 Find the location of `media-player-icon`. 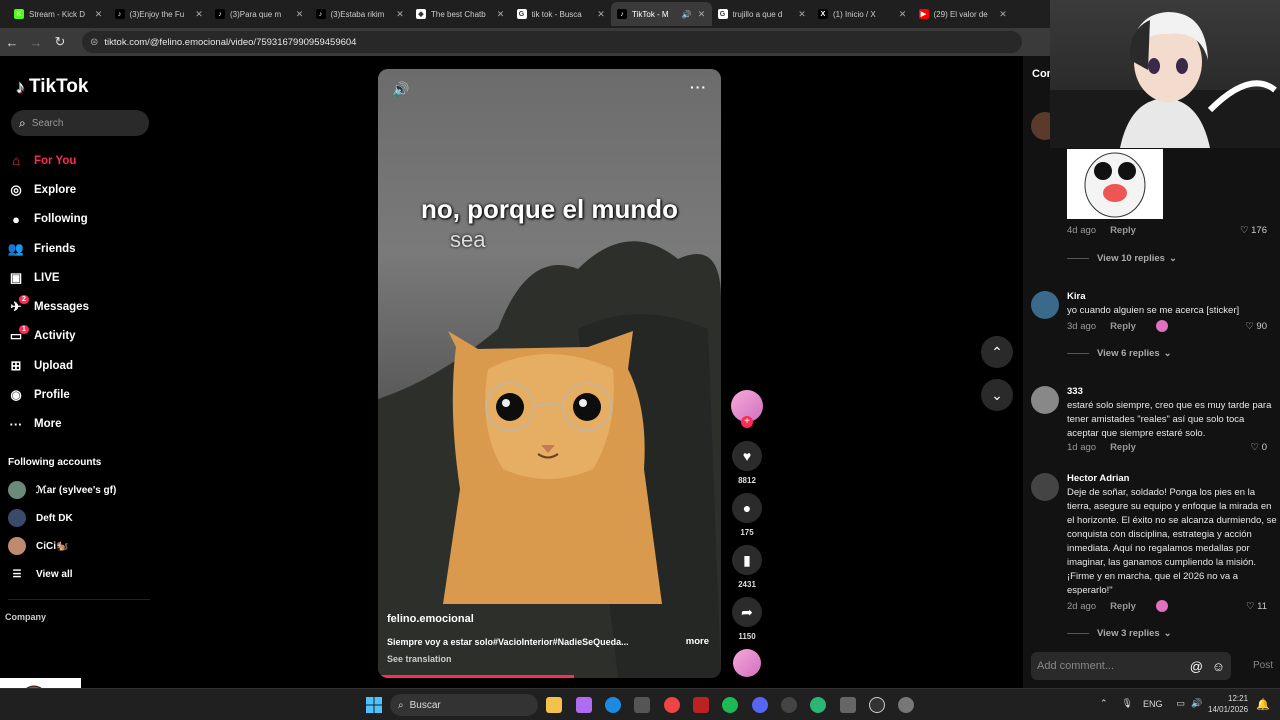

media-player-icon is located at coordinates (877, 705).